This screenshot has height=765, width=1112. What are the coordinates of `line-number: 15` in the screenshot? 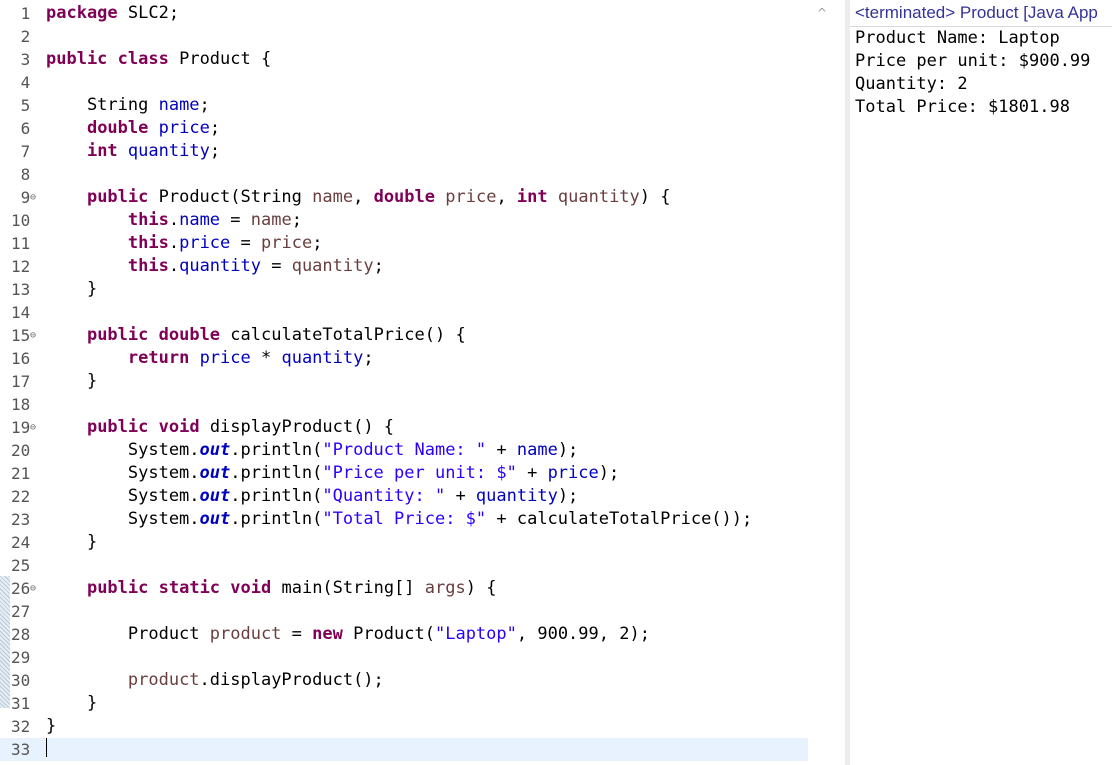 It's located at (21, 335).